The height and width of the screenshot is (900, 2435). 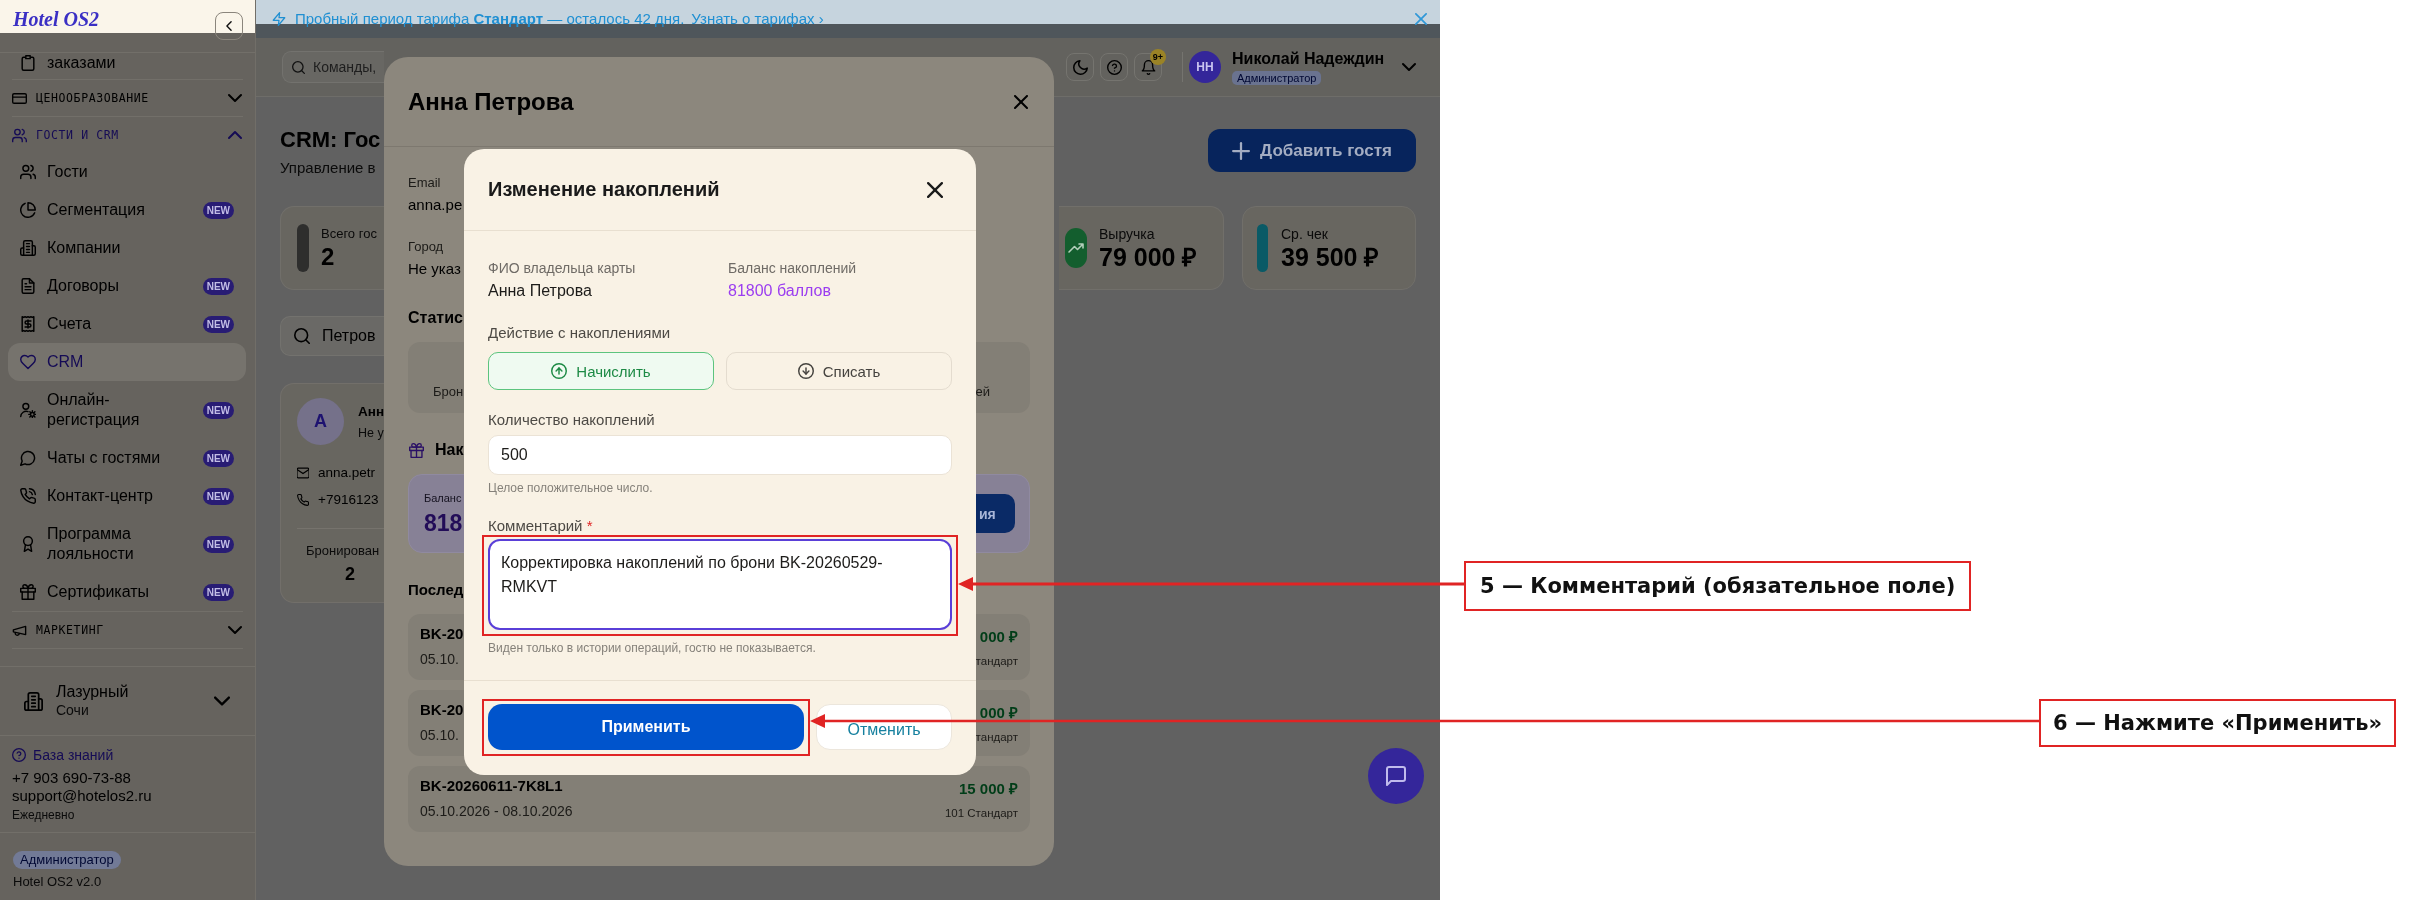 What do you see at coordinates (982, 392) in the screenshot?
I see `stat-label: ей` at bounding box center [982, 392].